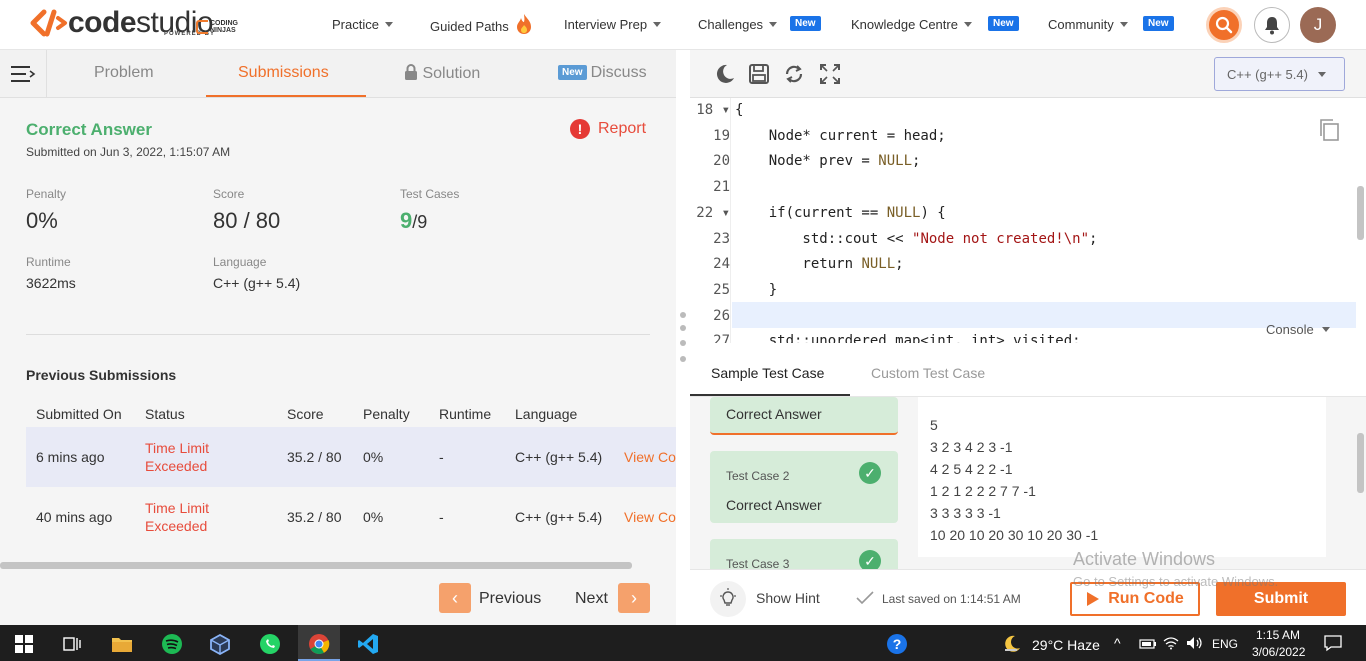 The width and height of the screenshot is (1366, 661). Describe the element at coordinates (819, 264) in the screenshot. I see `code-line: return NULL;` at that location.